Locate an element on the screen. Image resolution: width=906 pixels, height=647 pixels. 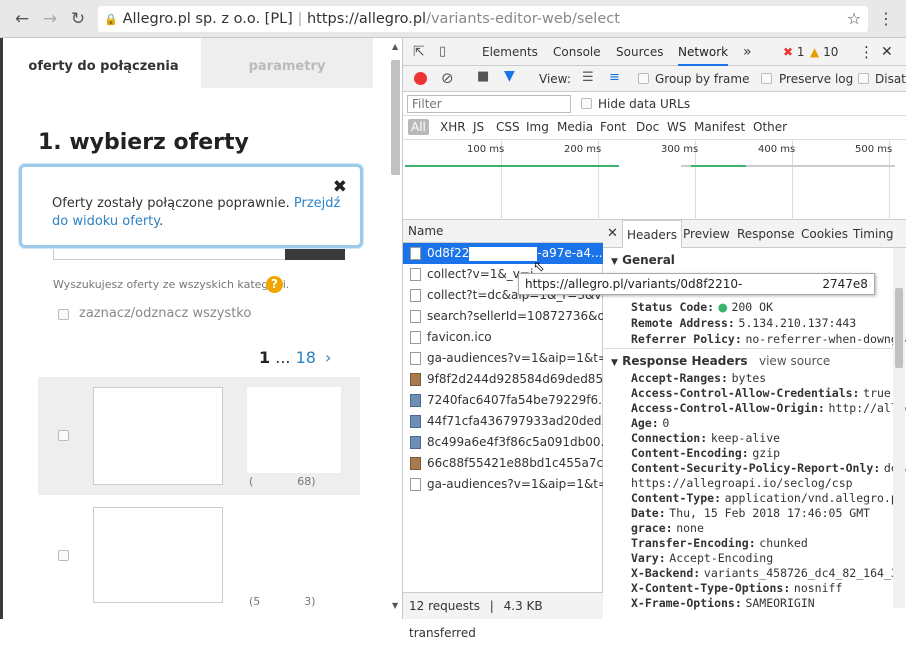
type-other: Other is located at coordinates (770, 127).